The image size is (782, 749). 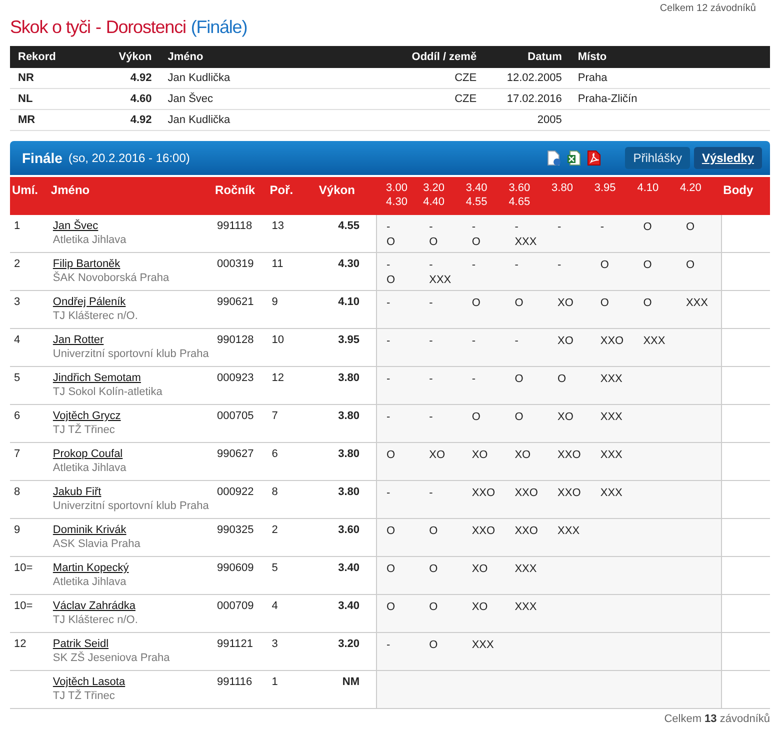 What do you see at coordinates (527, 99) in the screenshot?
I see `table-cell: 17.02.2016` at bounding box center [527, 99].